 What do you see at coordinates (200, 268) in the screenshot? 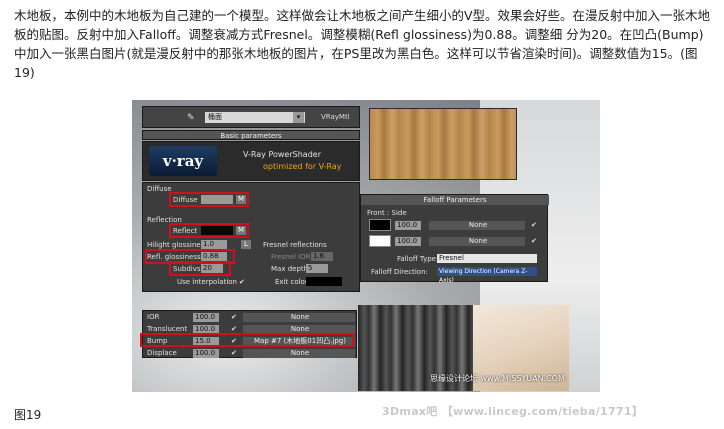
I see `subdivs-highlight` at bounding box center [200, 268].